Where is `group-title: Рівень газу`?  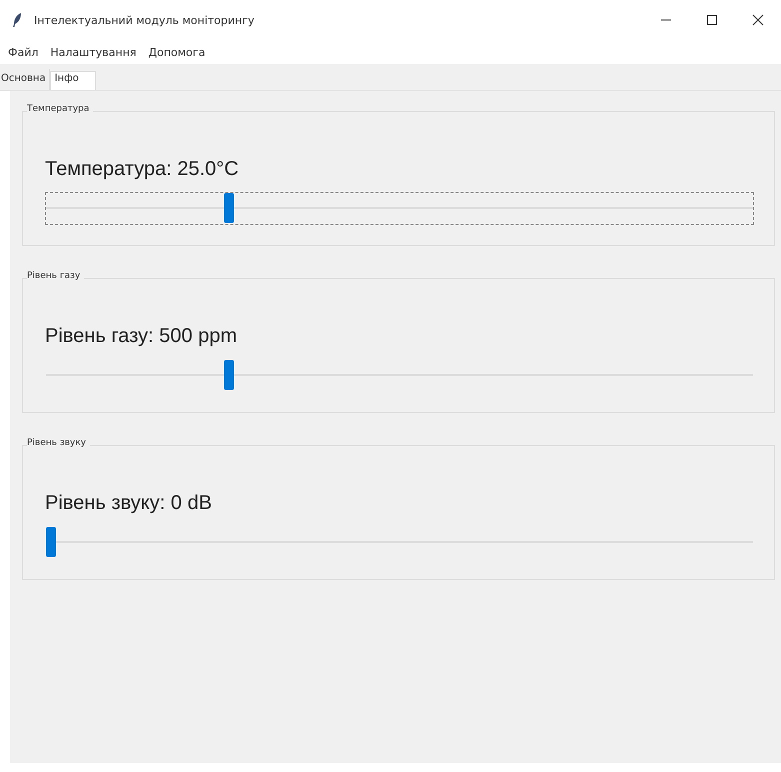
group-title: Рівень газу is located at coordinates (55, 276).